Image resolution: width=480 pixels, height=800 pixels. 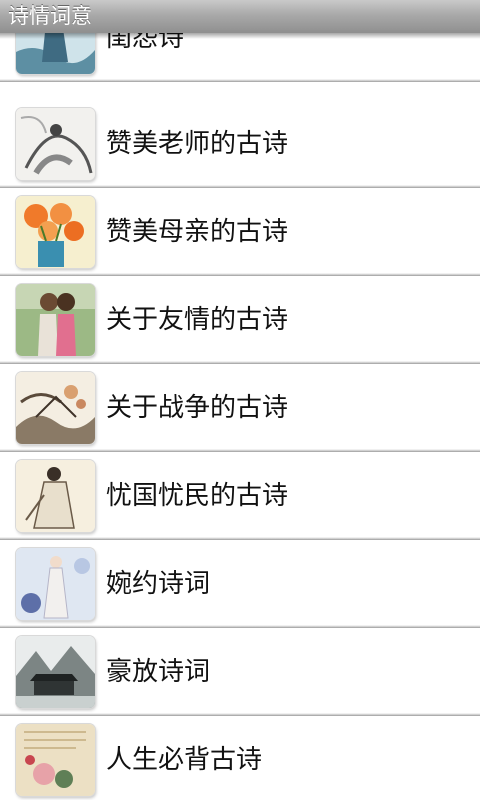 I want to click on list-item-label: 忧国忧民的古诗, so click(x=197, y=496).